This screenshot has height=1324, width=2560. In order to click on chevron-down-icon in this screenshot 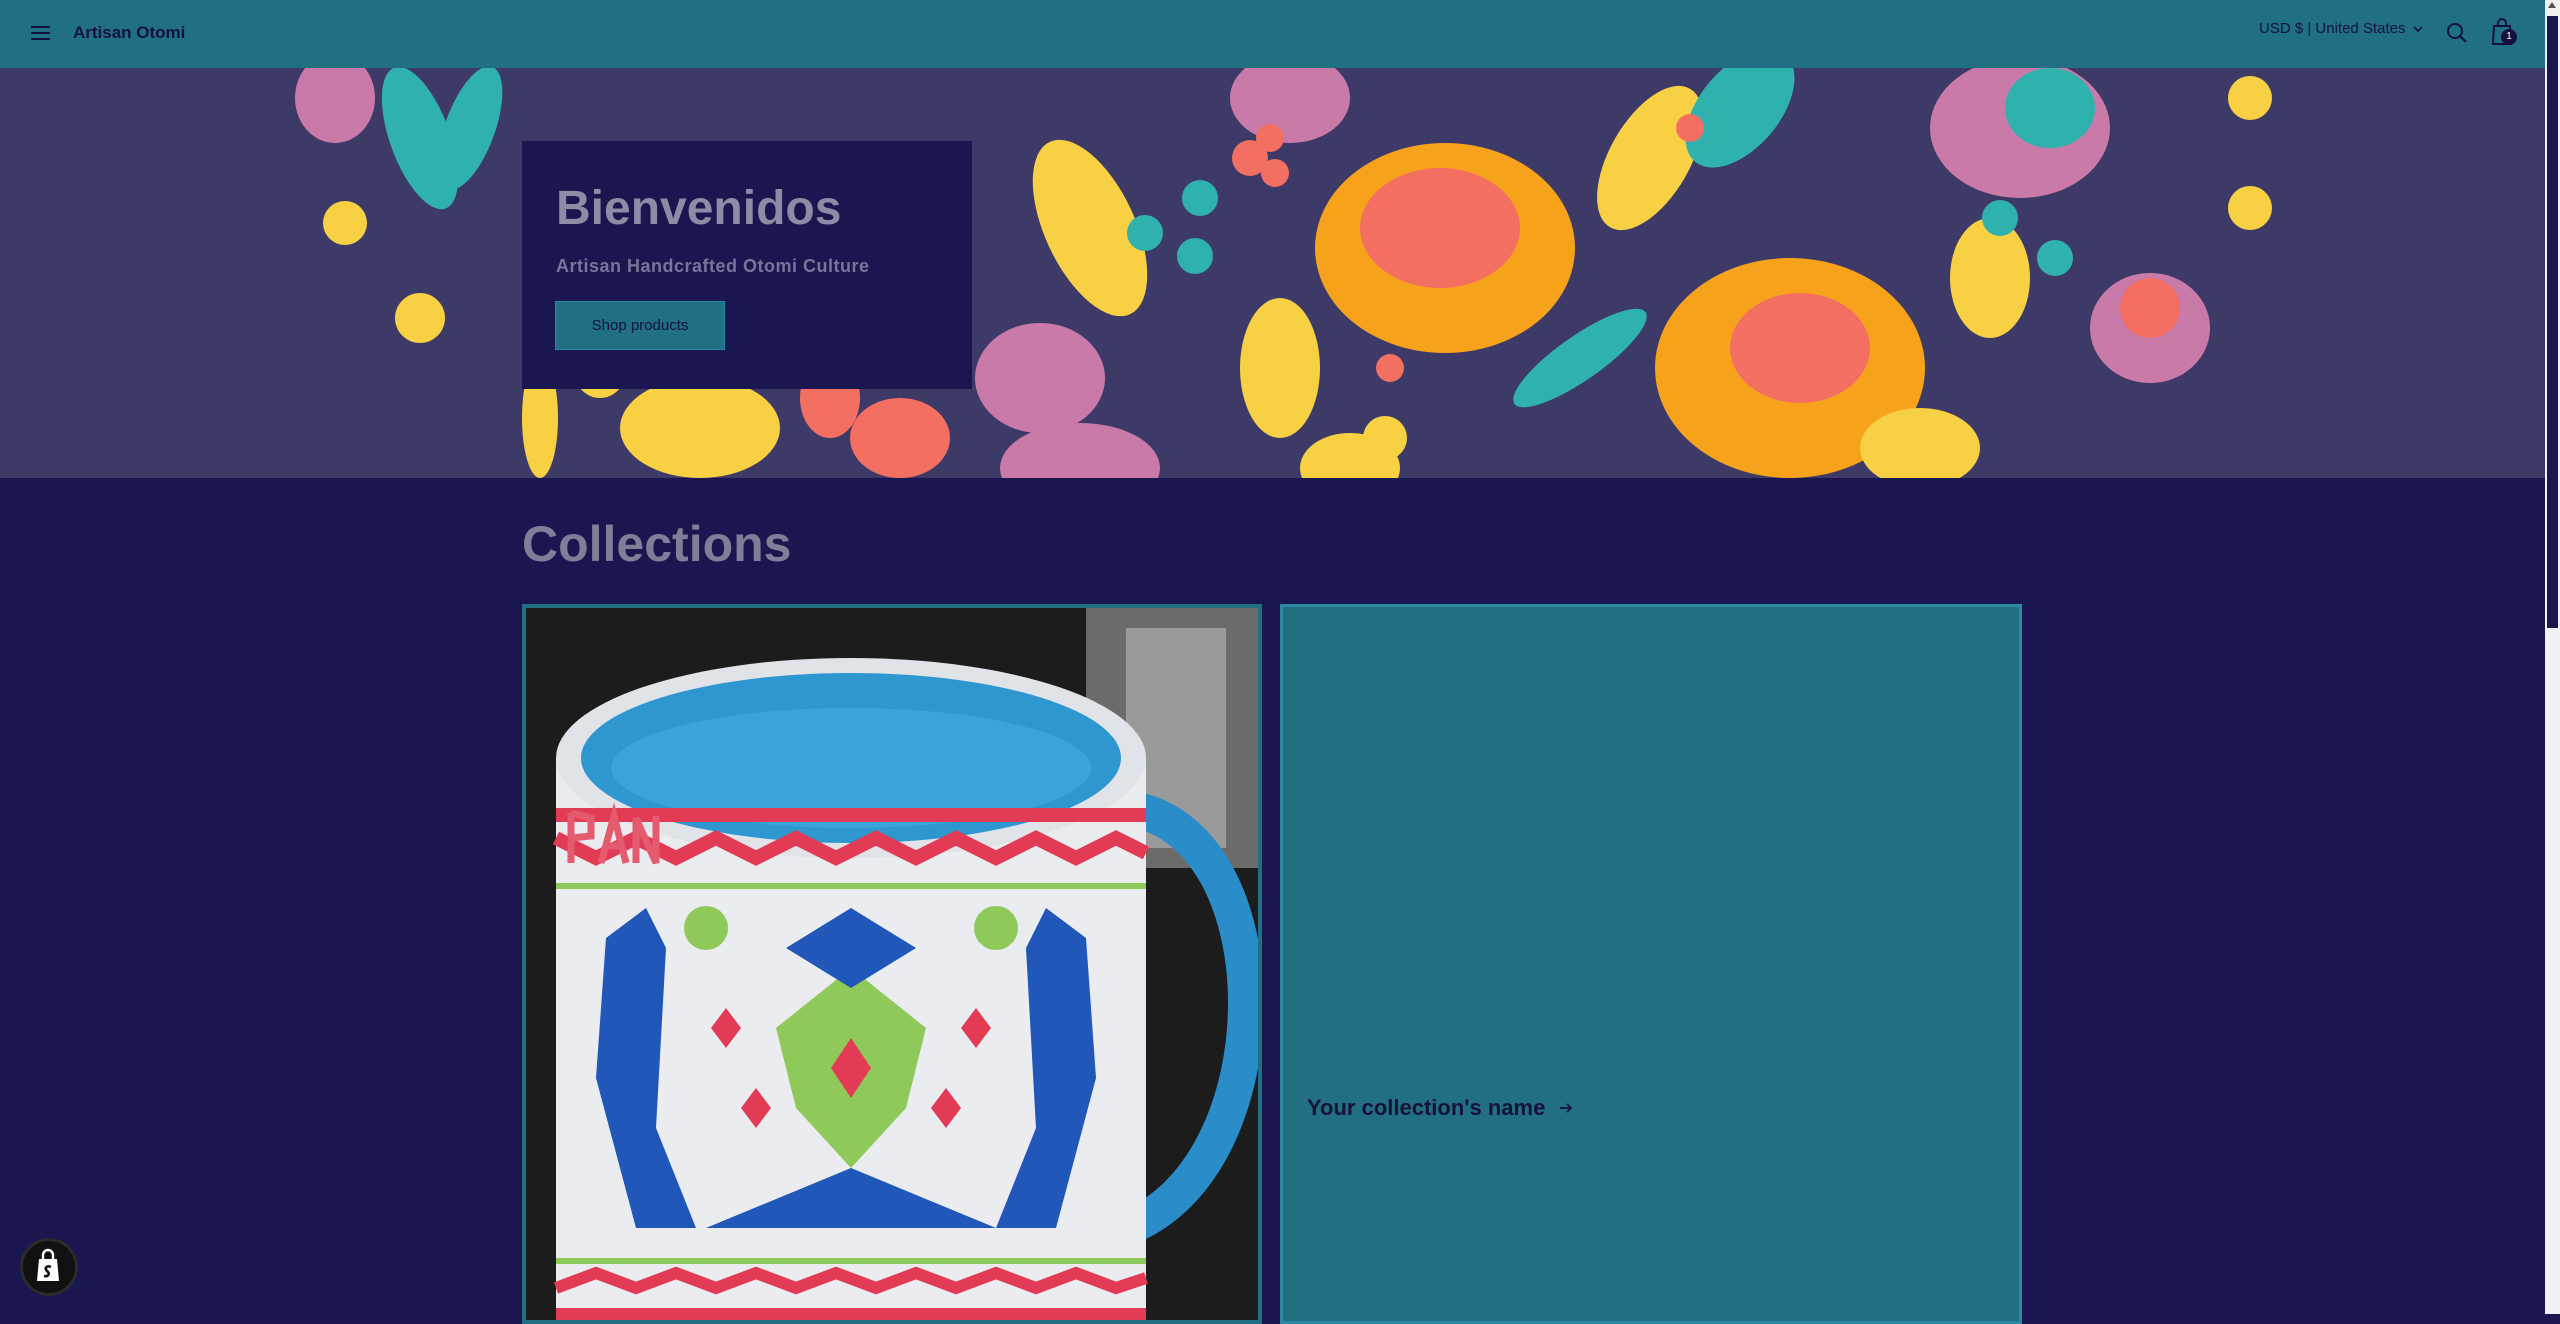, I will do `click(2418, 28)`.